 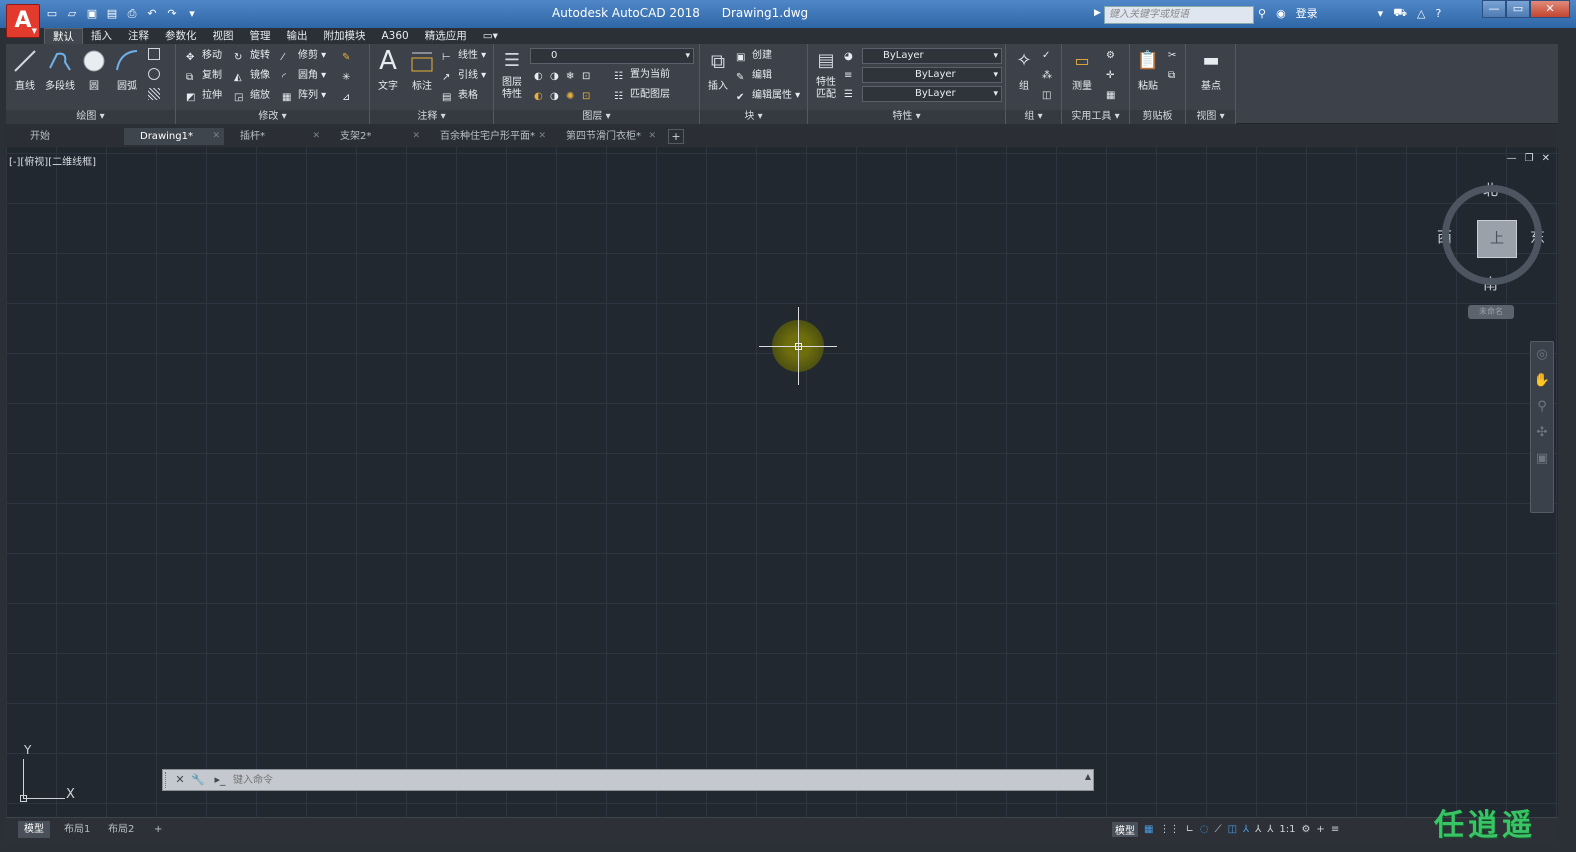 I want to click on create-block-tool: ▣ 创建, so click(x=754, y=56).